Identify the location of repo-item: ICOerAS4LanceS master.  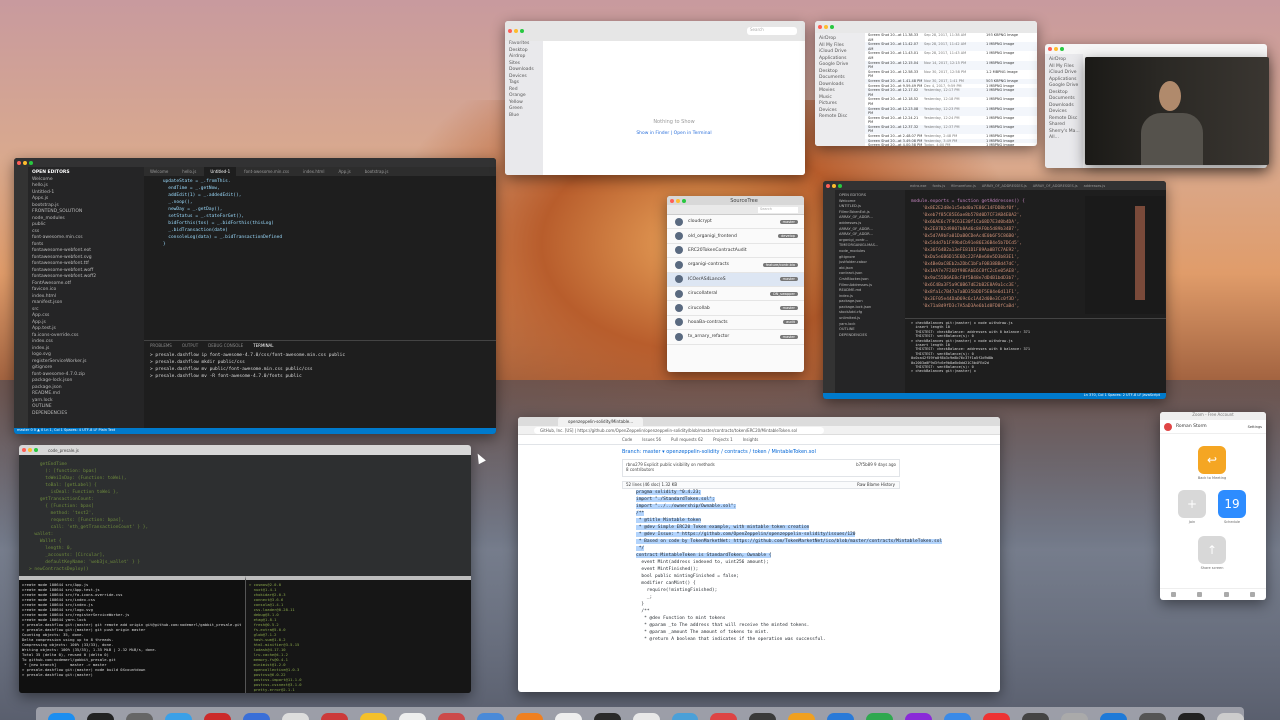
(735, 279).